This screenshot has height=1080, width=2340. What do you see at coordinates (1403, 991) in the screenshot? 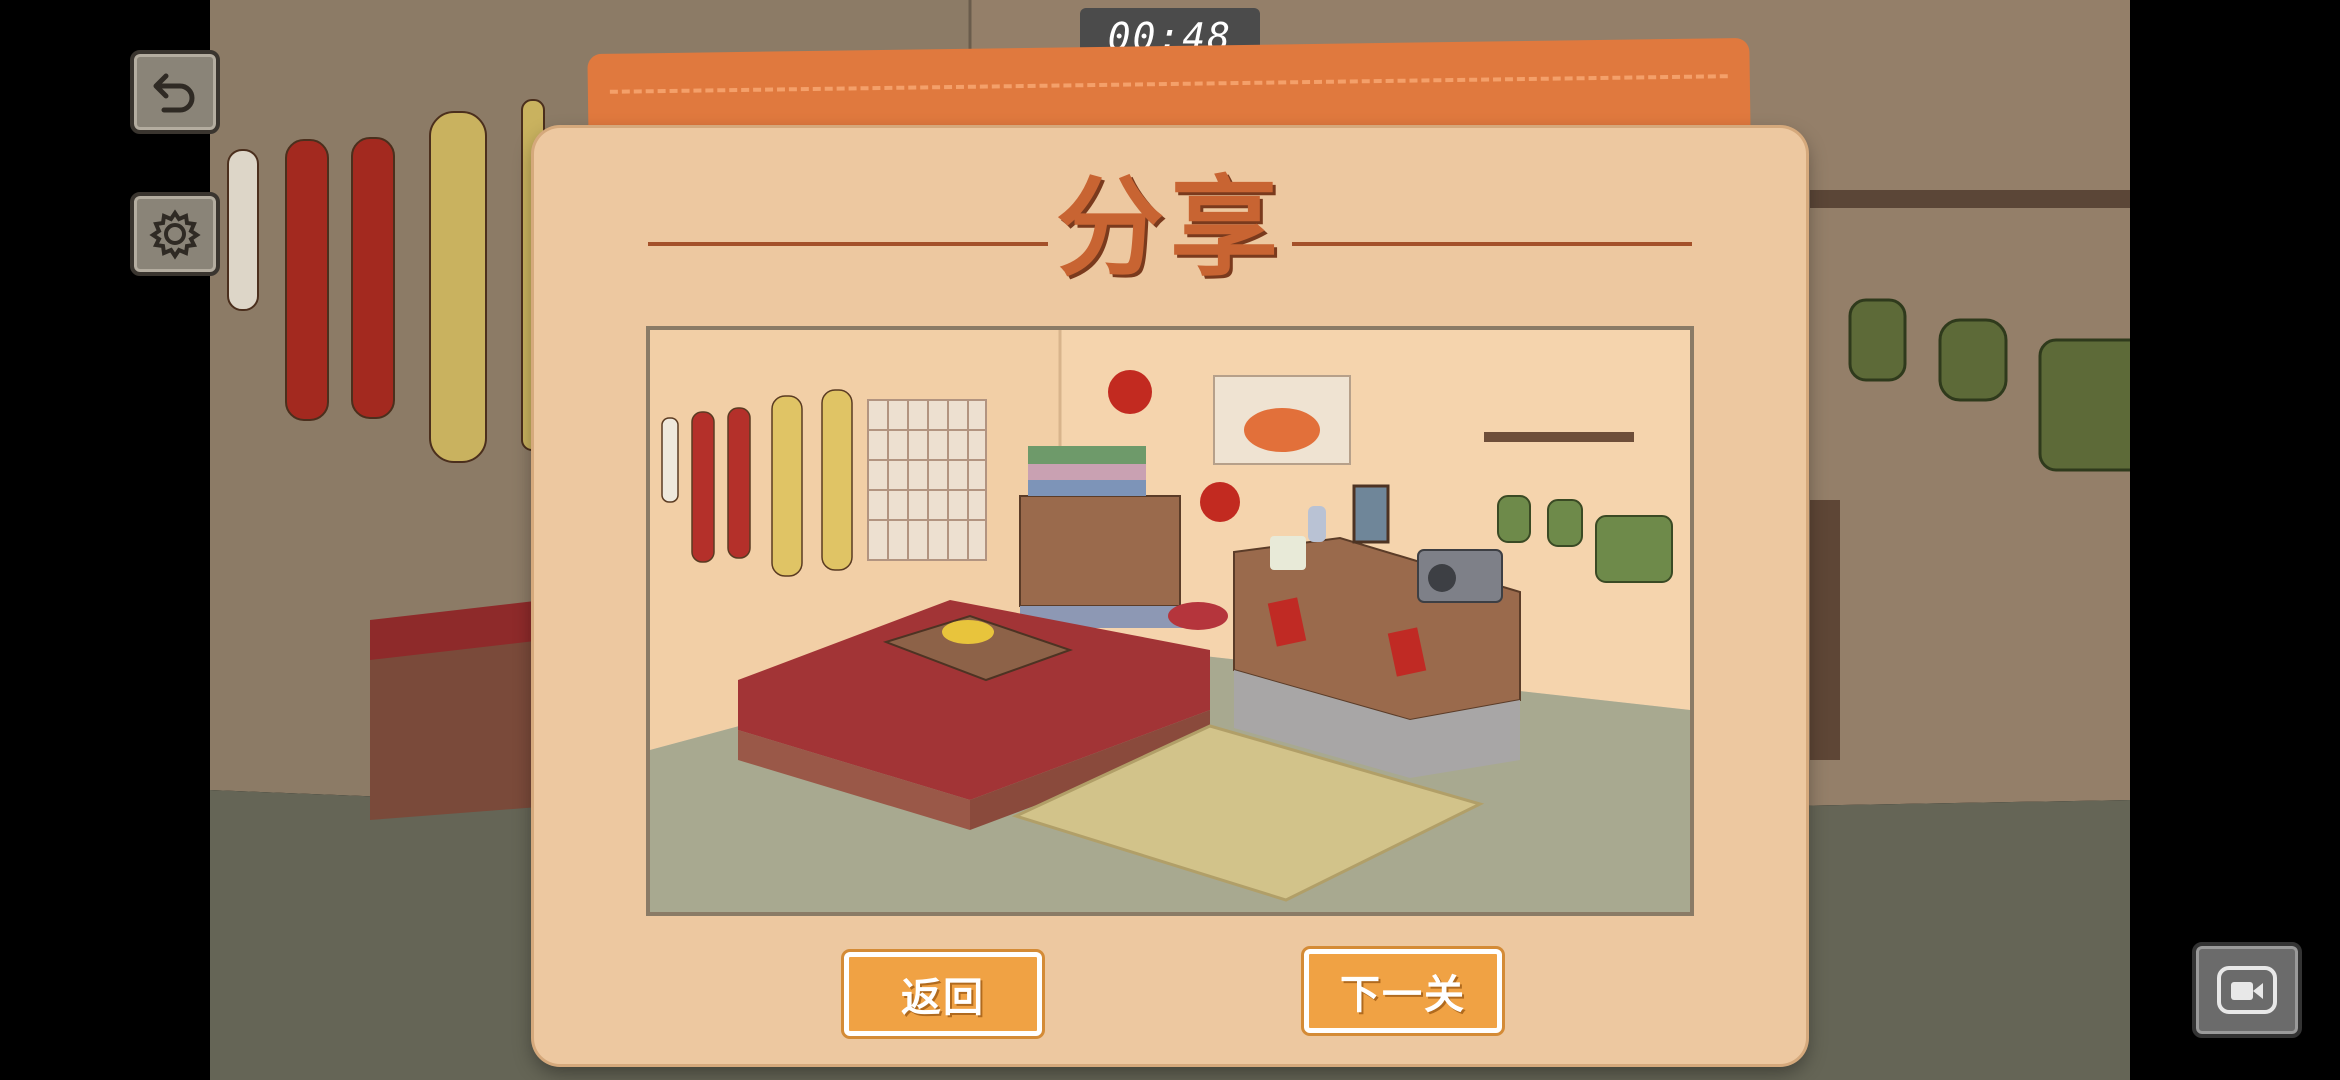
I see `next-level-button: 下一关` at bounding box center [1403, 991].